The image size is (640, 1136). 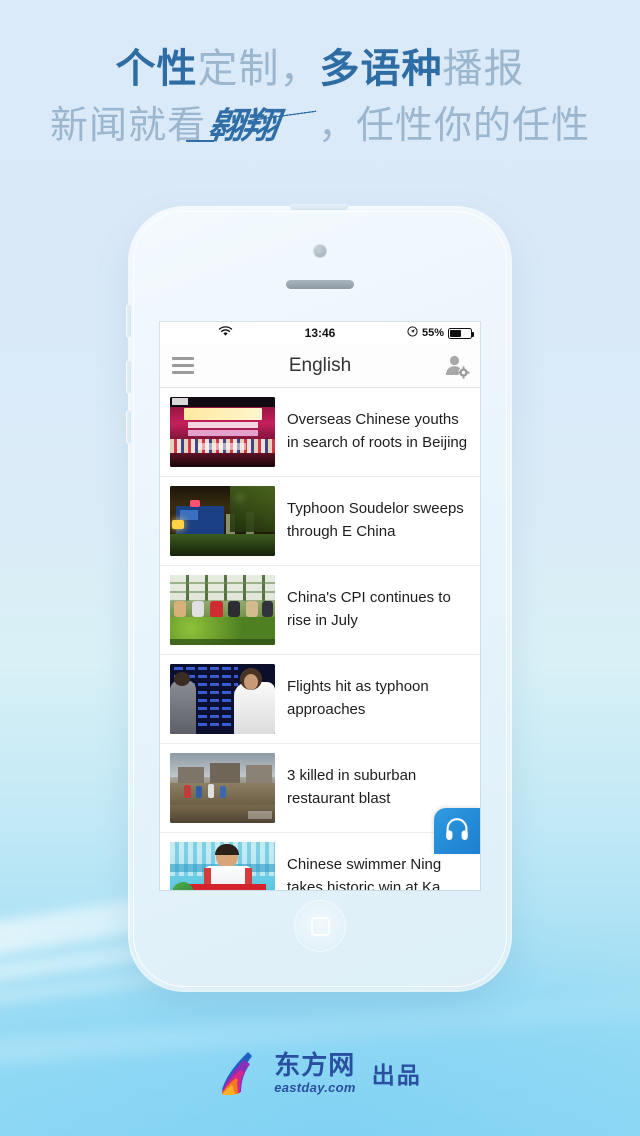 What do you see at coordinates (412, 333) in the screenshot?
I see `location-services-icon` at bounding box center [412, 333].